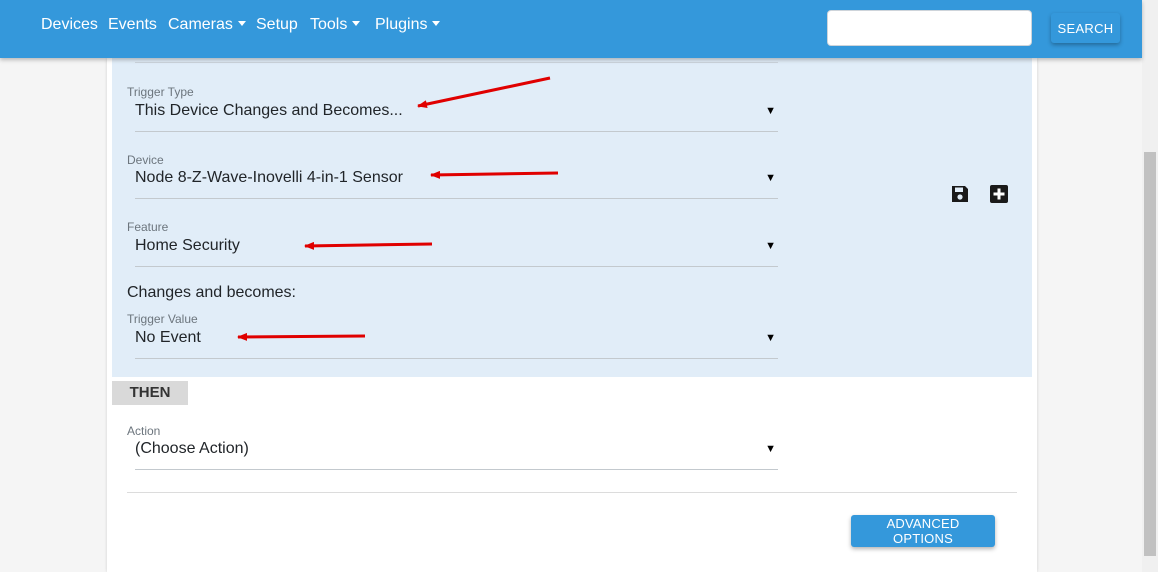 The height and width of the screenshot is (572, 1158). I want to click on nav-devices-label: Devices, so click(69, 24).